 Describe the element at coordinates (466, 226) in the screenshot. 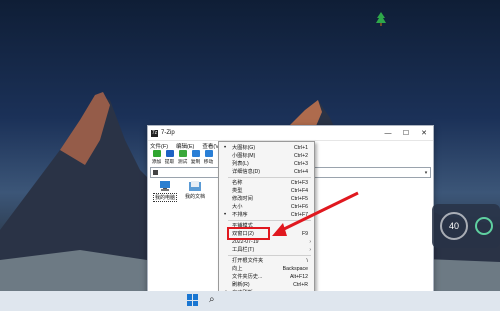

I see `system-widget: 40` at that location.